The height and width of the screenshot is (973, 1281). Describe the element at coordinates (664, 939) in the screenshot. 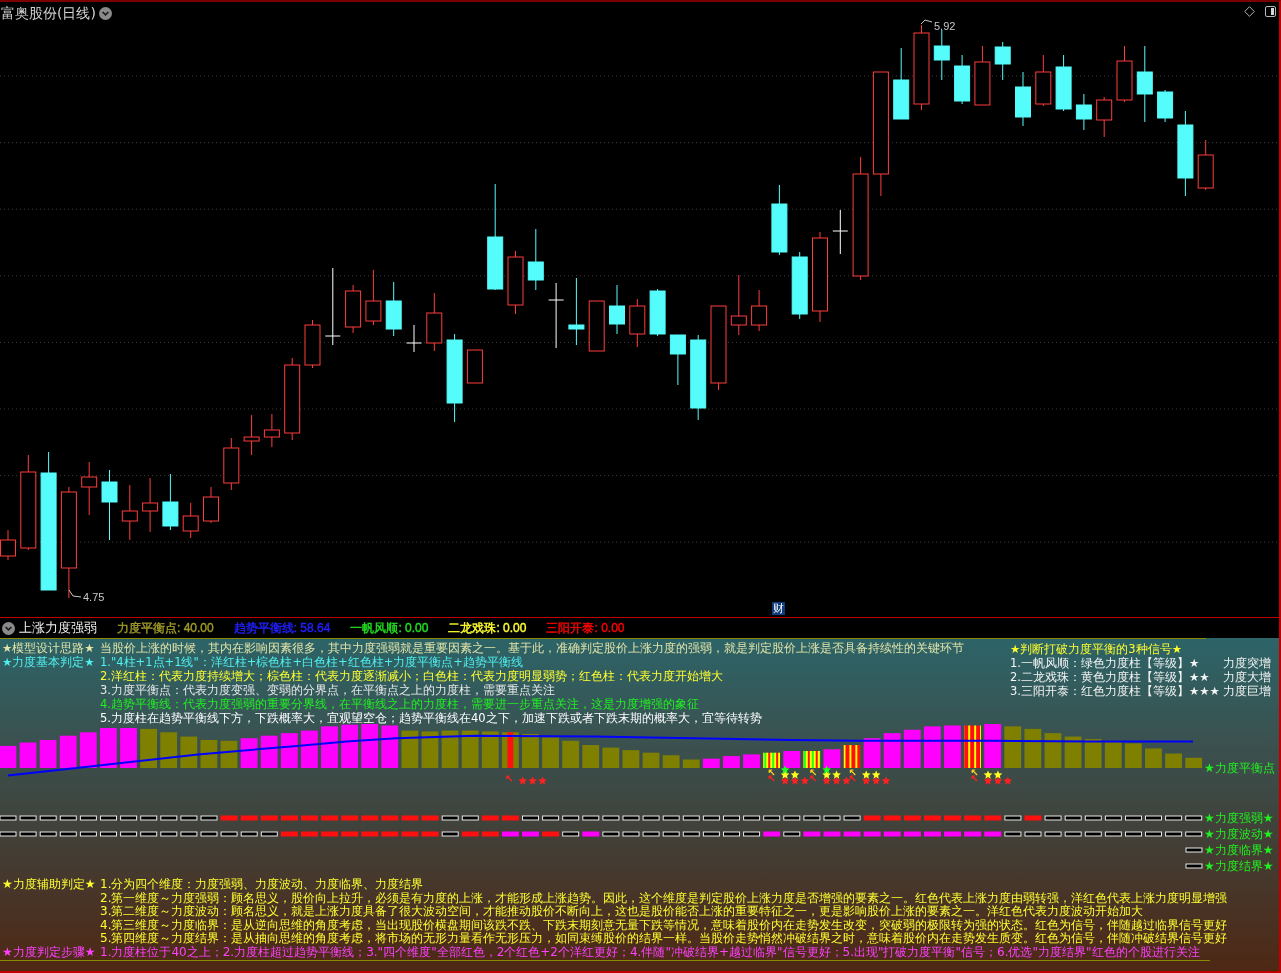

I see `note-text: 5.第四维度～力度结界：是从抽向思维的角度考虑，将市场的无形力量看作无形压力，如同束缚股价的结界一样。当股价走势悄然冲破结界之时，意味着股价内在走势发生质变。红色为信号，伴随冲破结界信号更好` at that location.